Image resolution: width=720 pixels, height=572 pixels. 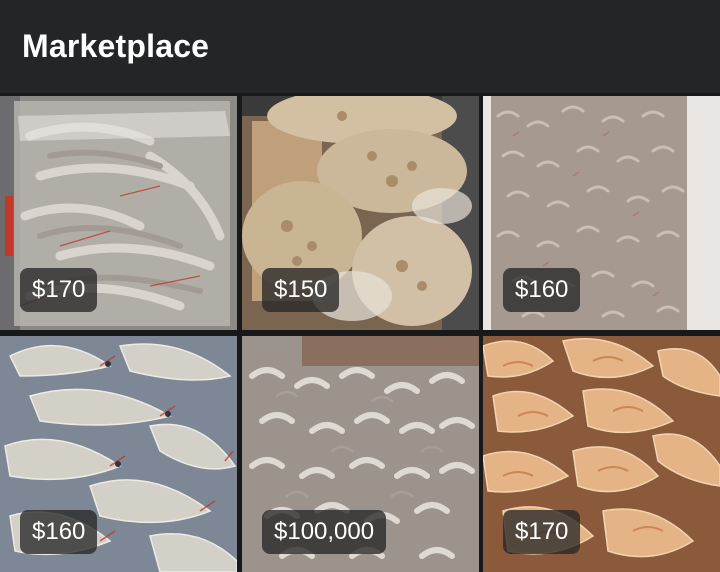 What do you see at coordinates (301, 290) in the screenshot?
I see `listing-price: $150` at bounding box center [301, 290].